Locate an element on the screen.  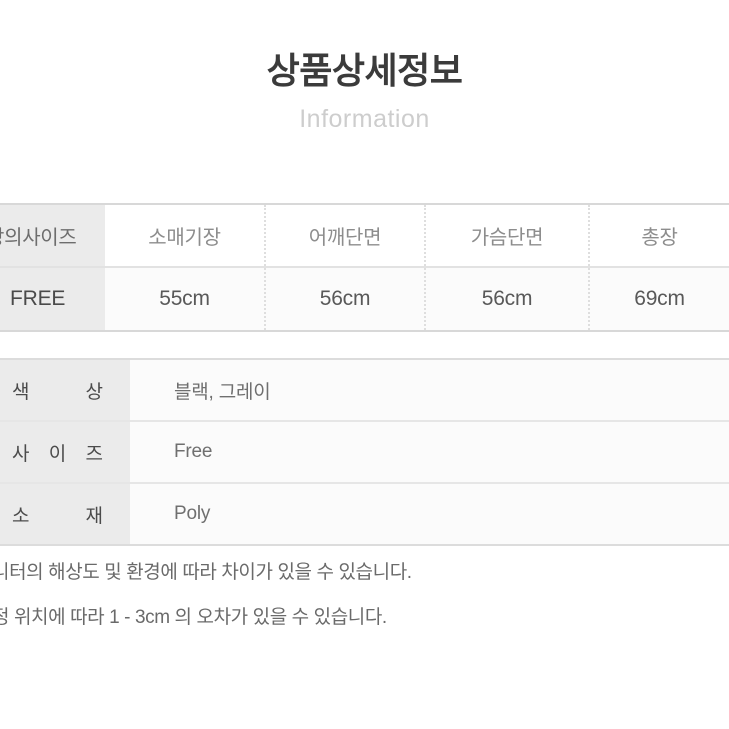
size-table-col-header-0: 소매기장 is located at coordinates (185, 236).